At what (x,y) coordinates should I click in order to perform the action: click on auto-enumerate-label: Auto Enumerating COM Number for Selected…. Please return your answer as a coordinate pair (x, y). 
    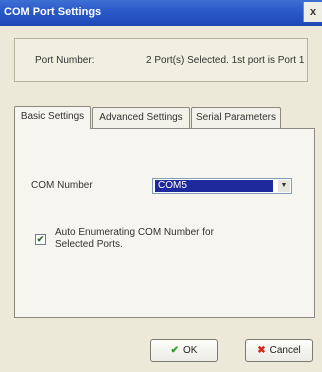
    Looking at the image, I should click on (155, 239).